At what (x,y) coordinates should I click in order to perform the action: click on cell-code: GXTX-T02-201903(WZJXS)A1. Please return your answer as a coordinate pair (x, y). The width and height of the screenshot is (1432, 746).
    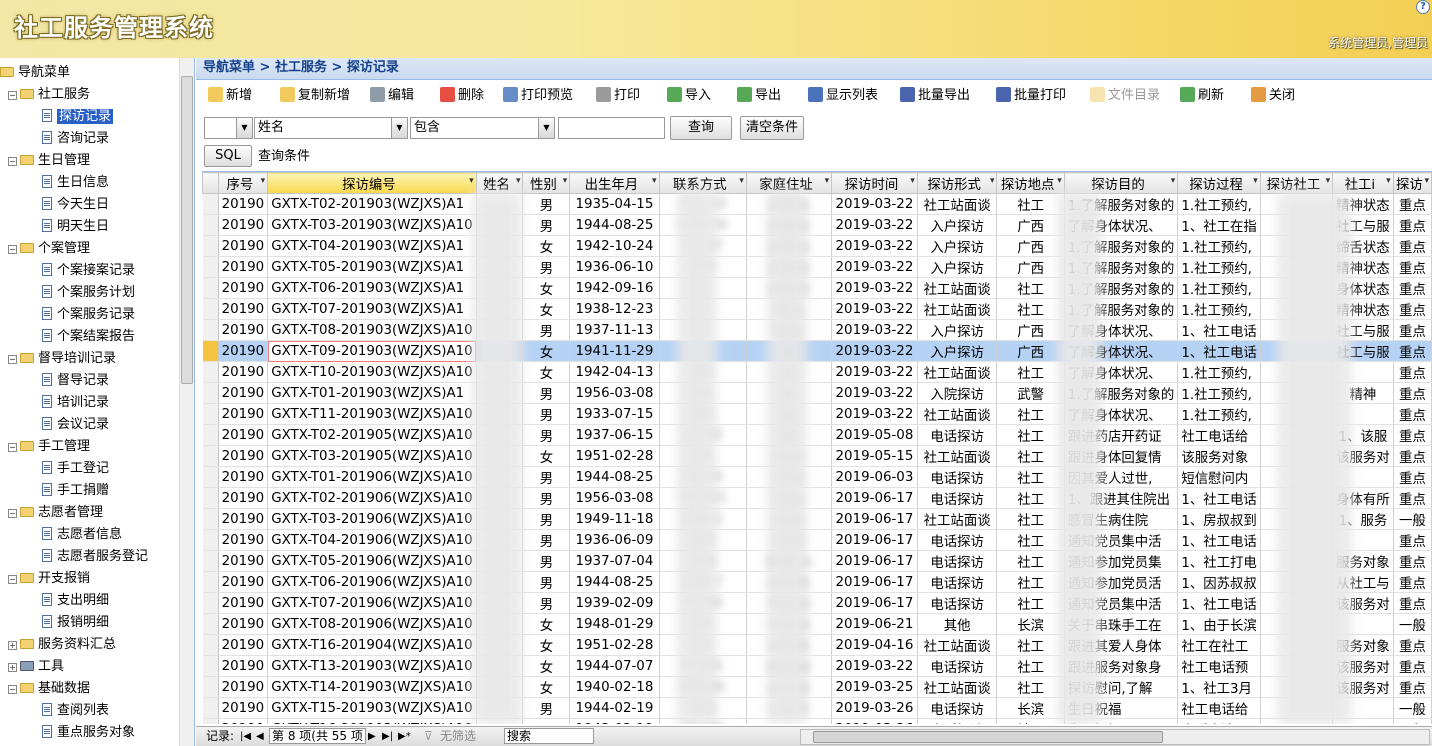
    Looking at the image, I should click on (372, 204).